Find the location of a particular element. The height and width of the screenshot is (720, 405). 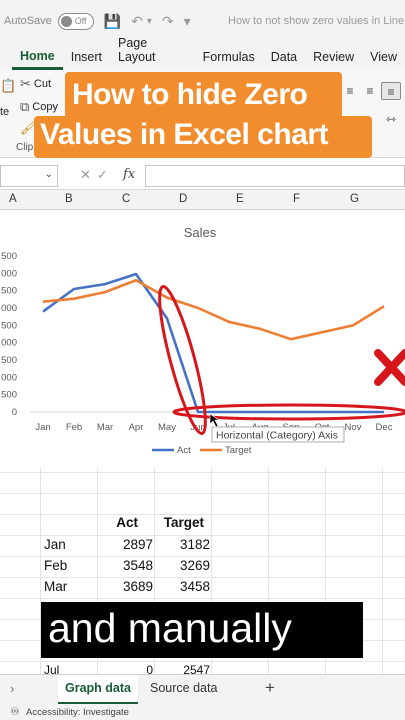

paste-label: te is located at coordinates (5, 112).